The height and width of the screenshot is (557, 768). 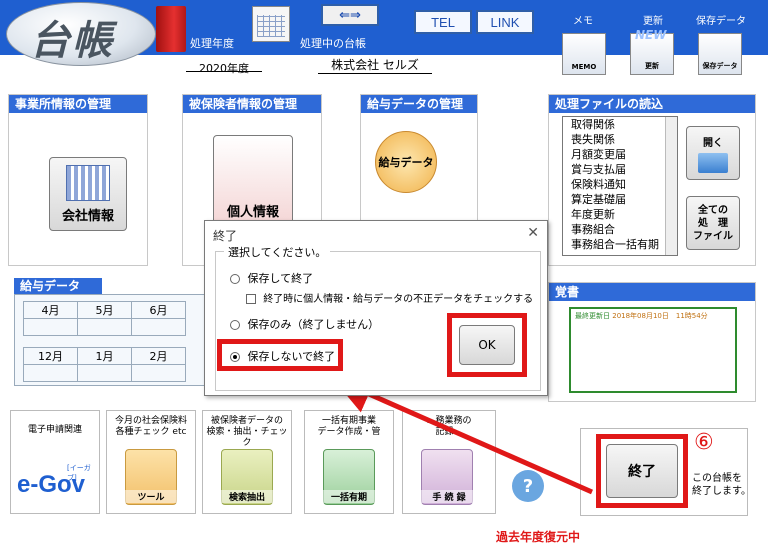 What do you see at coordinates (398, 299) in the screenshot?
I see `option-check-data-label: 終了時に個人情報・給与データの不正データをチェックする` at bounding box center [398, 299].